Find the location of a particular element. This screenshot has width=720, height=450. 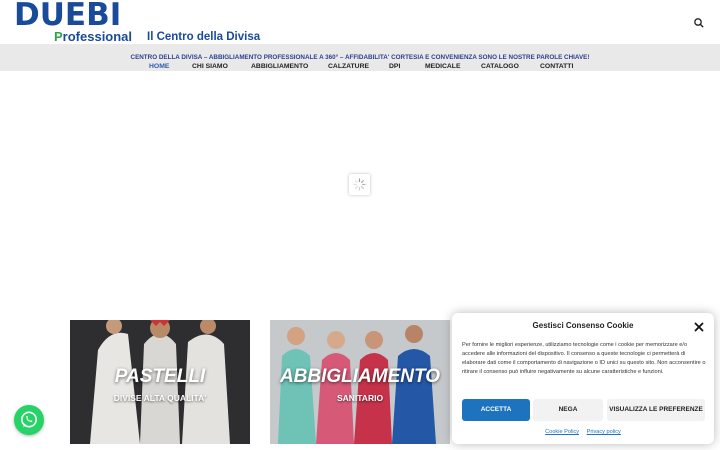

loading-spinner is located at coordinates (359, 184).